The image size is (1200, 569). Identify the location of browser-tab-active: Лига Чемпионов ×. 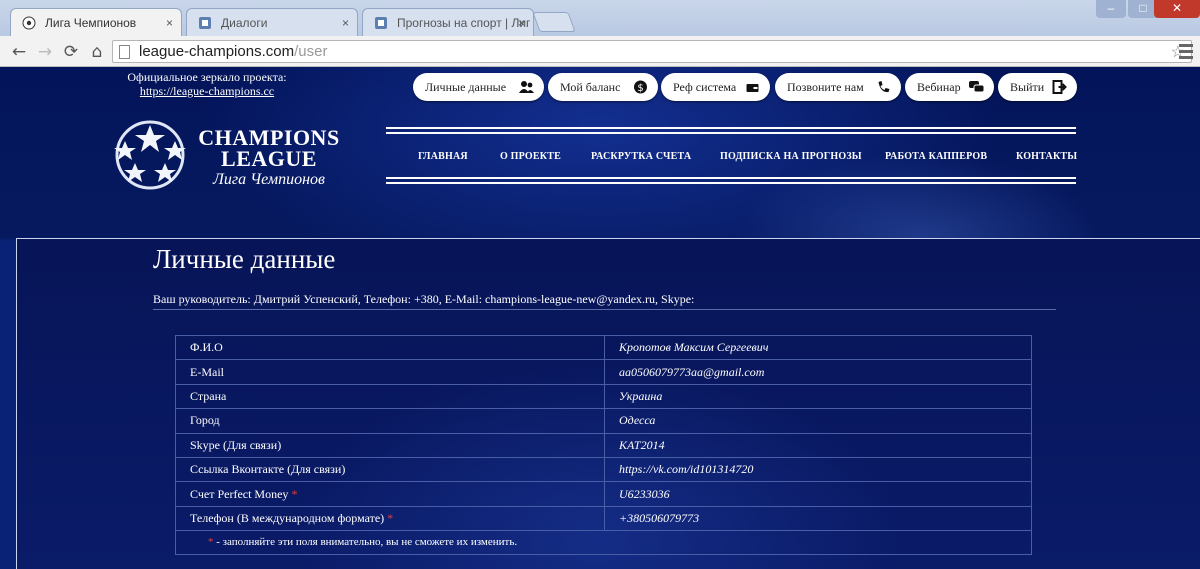
(96, 22).